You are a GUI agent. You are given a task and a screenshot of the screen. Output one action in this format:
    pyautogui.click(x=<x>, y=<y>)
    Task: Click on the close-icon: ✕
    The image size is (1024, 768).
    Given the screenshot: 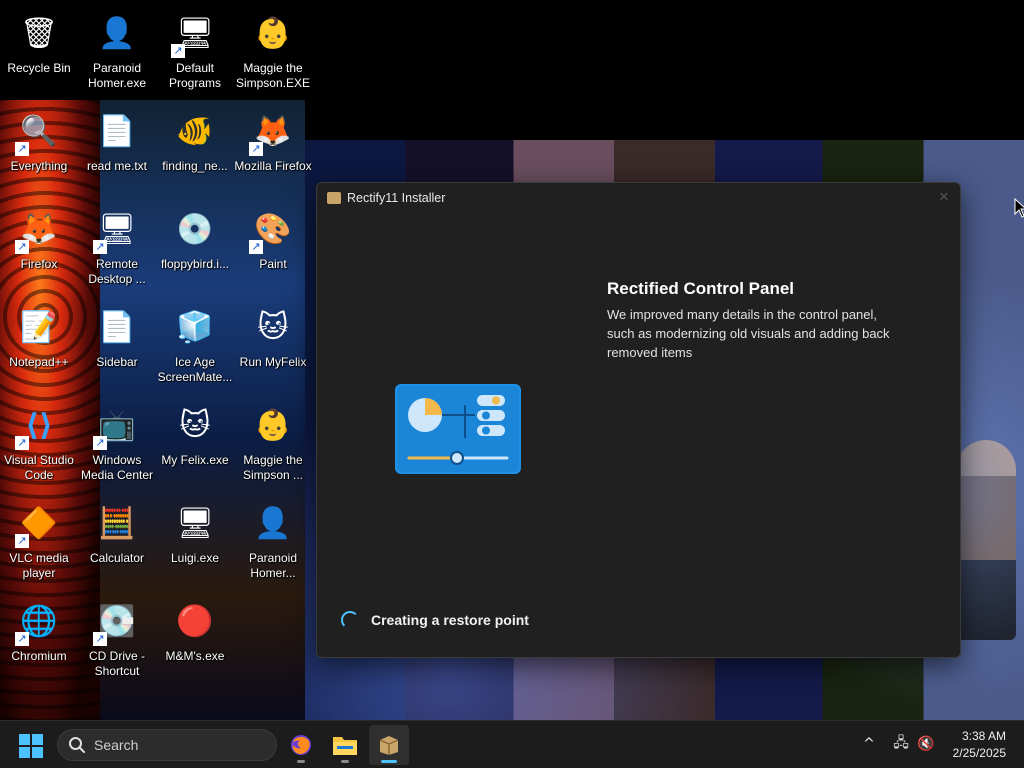 What is the action you would take?
    pyautogui.click(x=944, y=197)
    